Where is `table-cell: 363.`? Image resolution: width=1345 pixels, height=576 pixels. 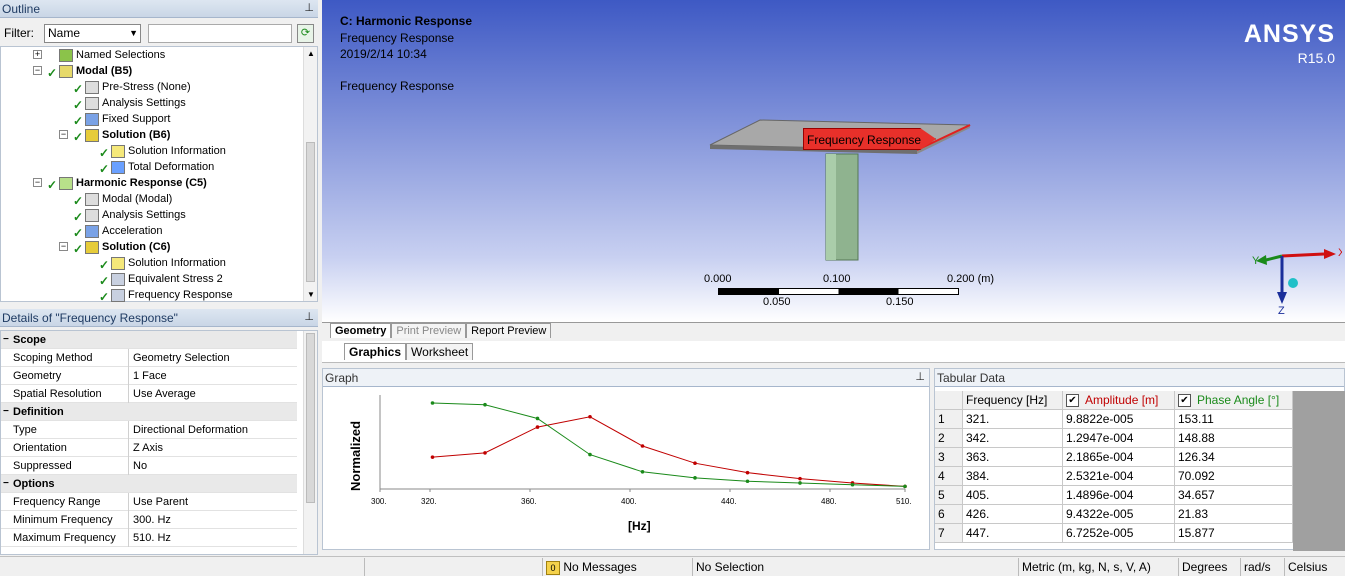
table-cell: 363. is located at coordinates (1013, 457).